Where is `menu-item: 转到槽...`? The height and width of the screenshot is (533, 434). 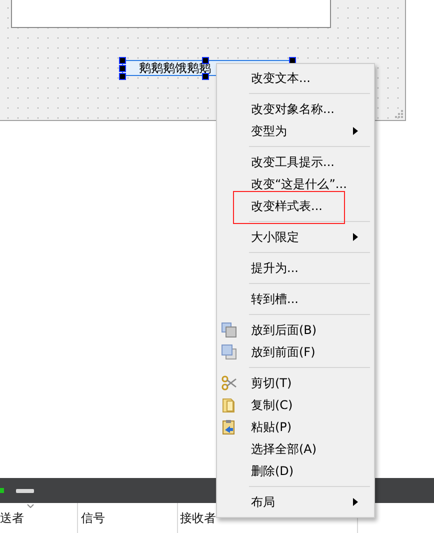 menu-item: 转到槽... is located at coordinates (295, 299).